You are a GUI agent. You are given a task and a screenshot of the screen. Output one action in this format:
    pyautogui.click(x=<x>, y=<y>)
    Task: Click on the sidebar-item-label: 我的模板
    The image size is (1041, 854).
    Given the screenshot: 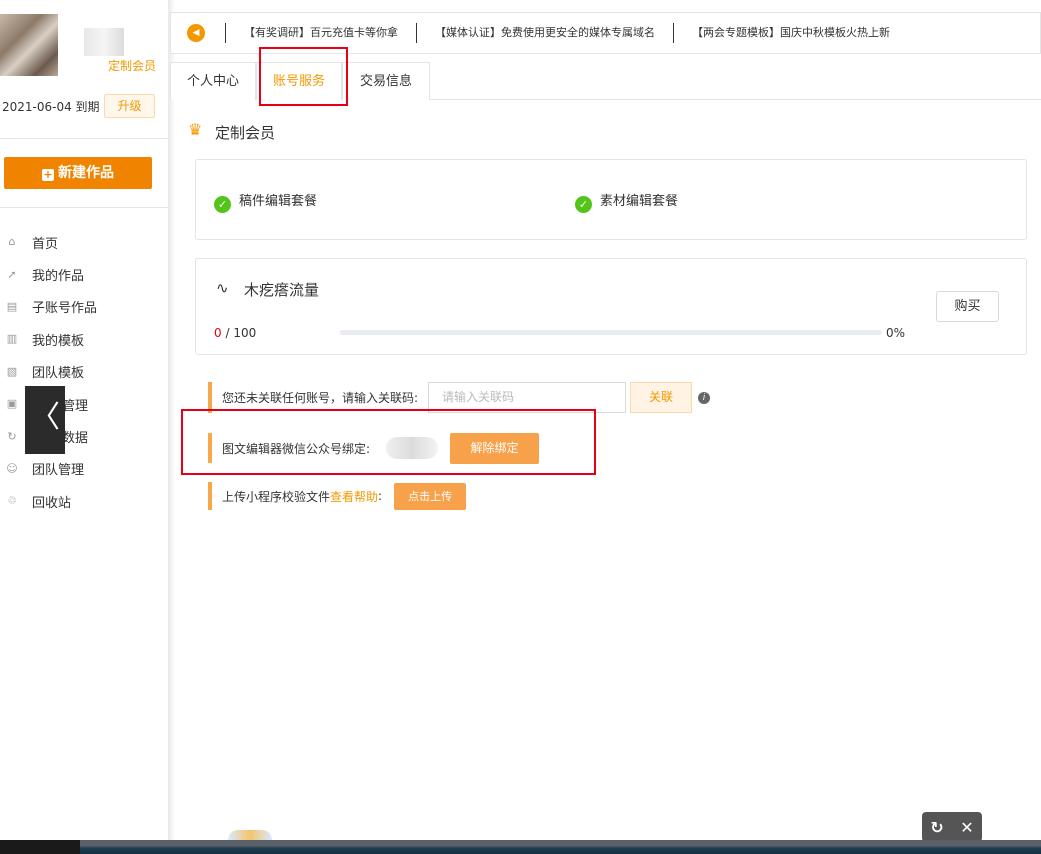 What is the action you would take?
    pyautogui.click(x=58, y=341)
    